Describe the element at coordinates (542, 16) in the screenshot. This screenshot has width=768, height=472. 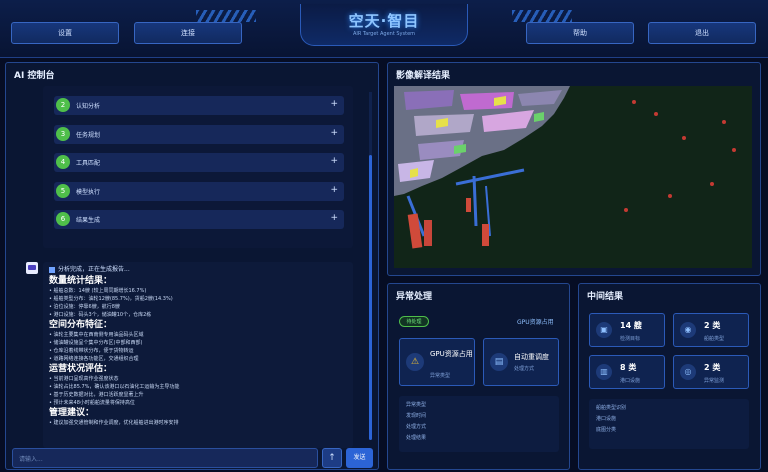
I see `header-decoration-right` at that location.